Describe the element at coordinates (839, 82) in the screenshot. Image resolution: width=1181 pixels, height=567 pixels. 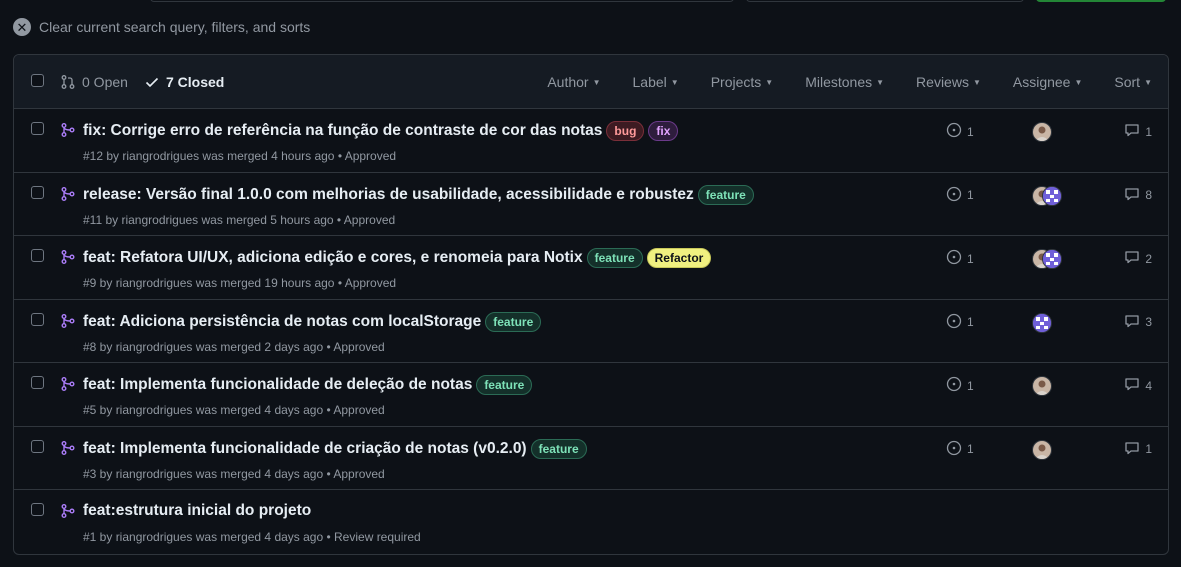
I see `milestones-filter-label: Milestones` at that location.